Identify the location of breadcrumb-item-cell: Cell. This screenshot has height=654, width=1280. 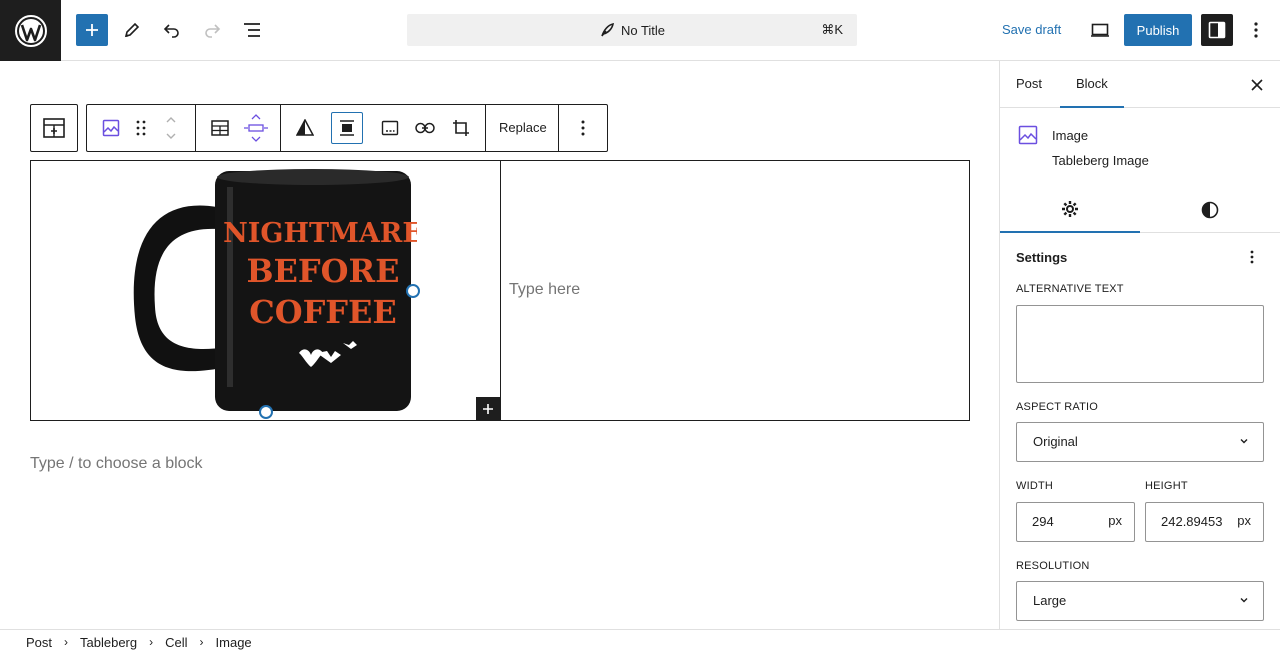
(176, 642).